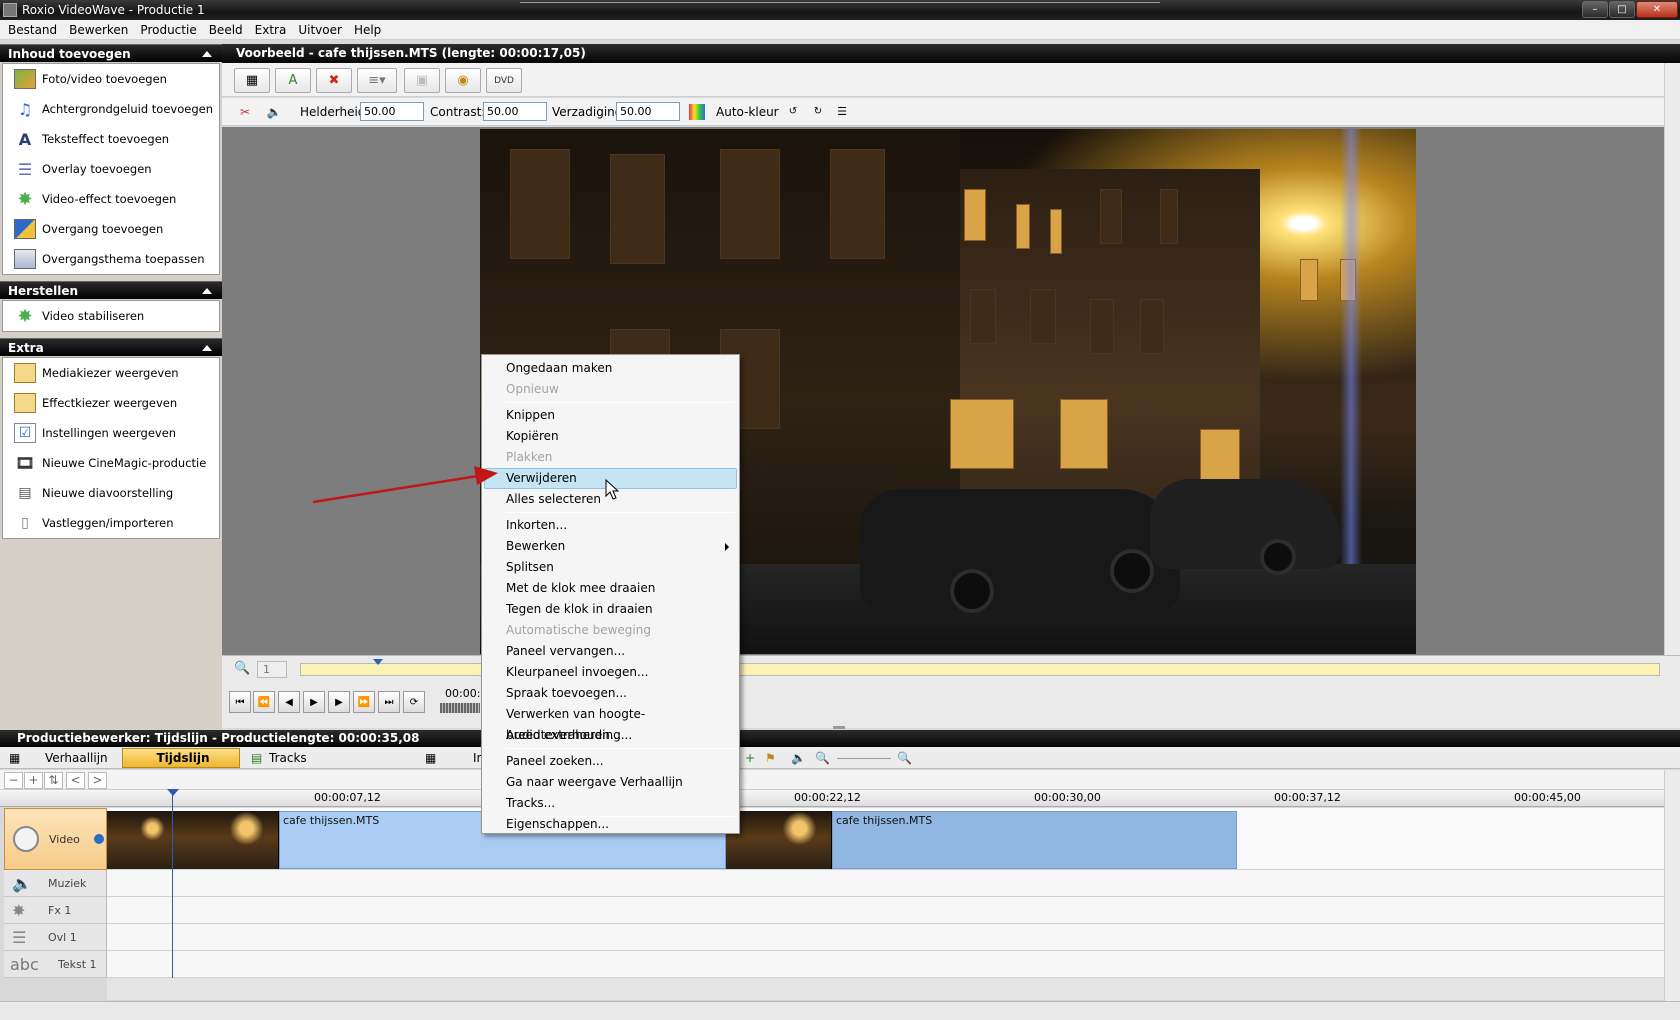 This screenshot has width=1680, height=1020. Describe the element at coordinates (293, 80) in the screenshot. I see `add-text-icon: A` at that location.